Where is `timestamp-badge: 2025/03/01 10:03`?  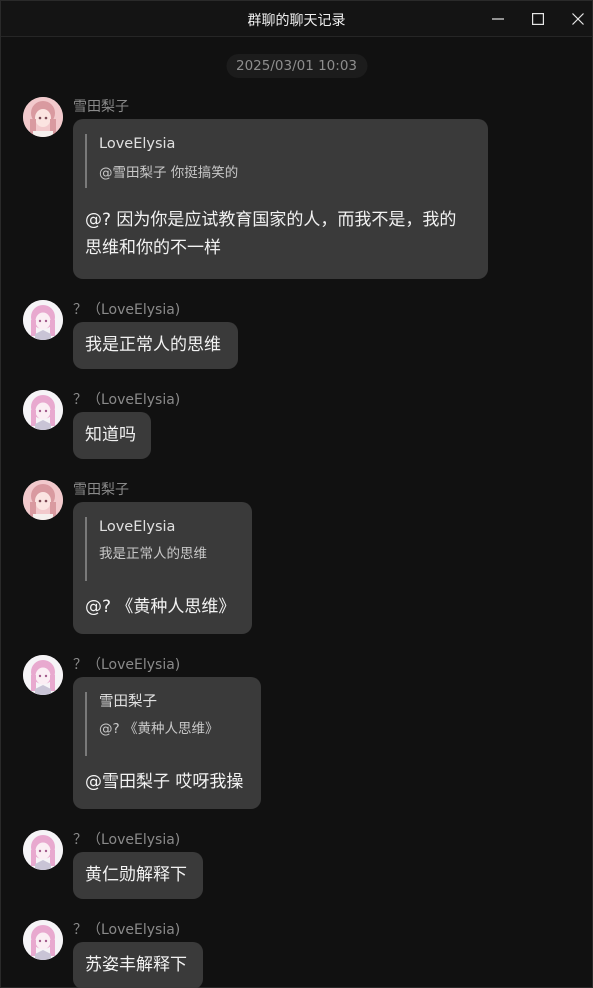 timestamp-badge: 2025/03/01 10:03 is located at coordinates (296, 66).